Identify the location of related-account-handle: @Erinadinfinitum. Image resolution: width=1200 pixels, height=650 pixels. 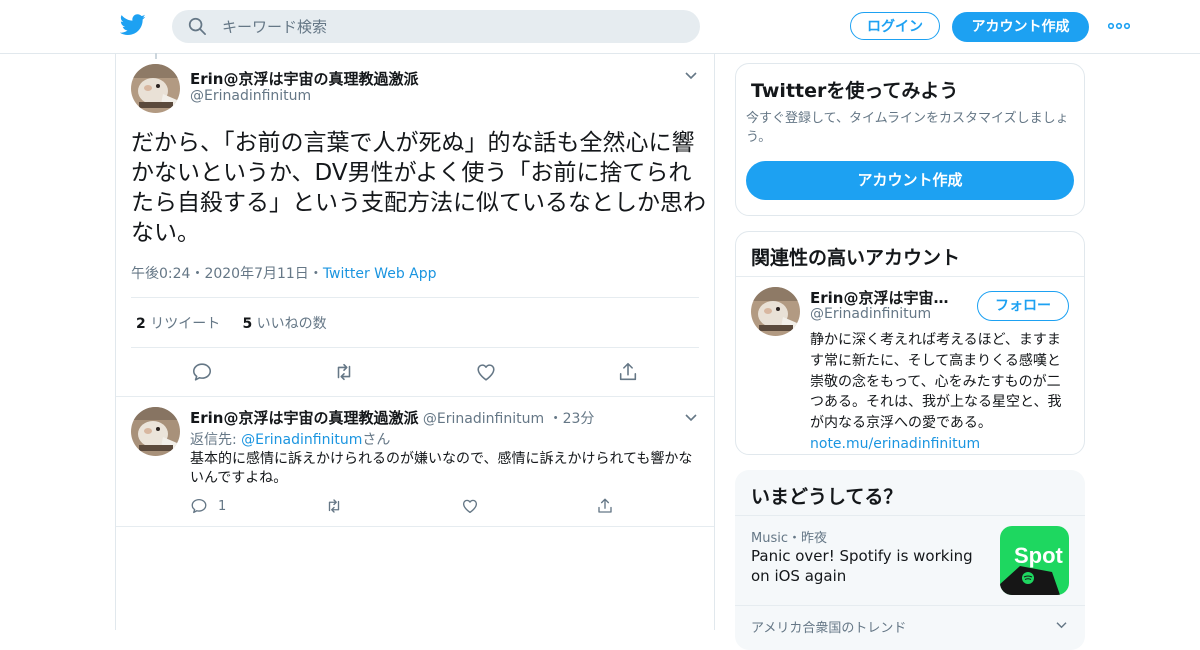
(870, 314).